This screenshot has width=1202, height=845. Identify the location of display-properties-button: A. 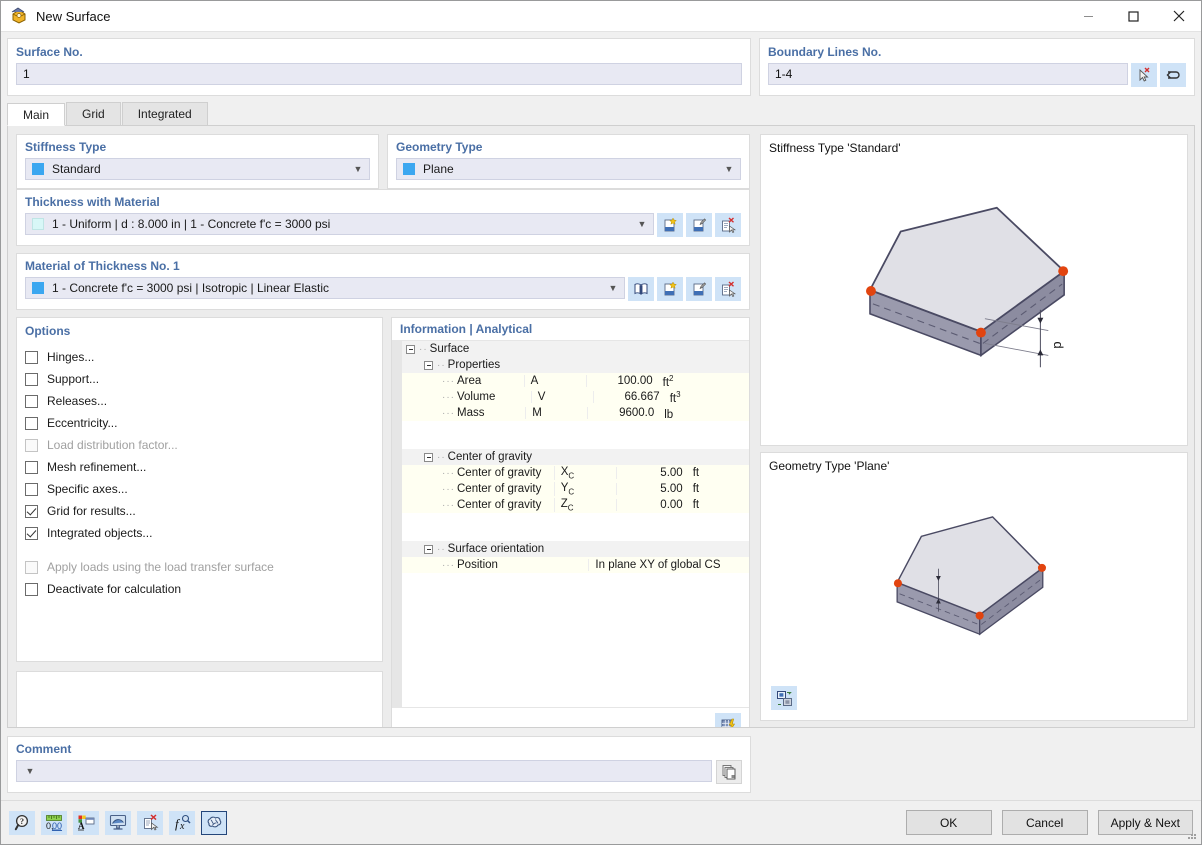
(86, 822).